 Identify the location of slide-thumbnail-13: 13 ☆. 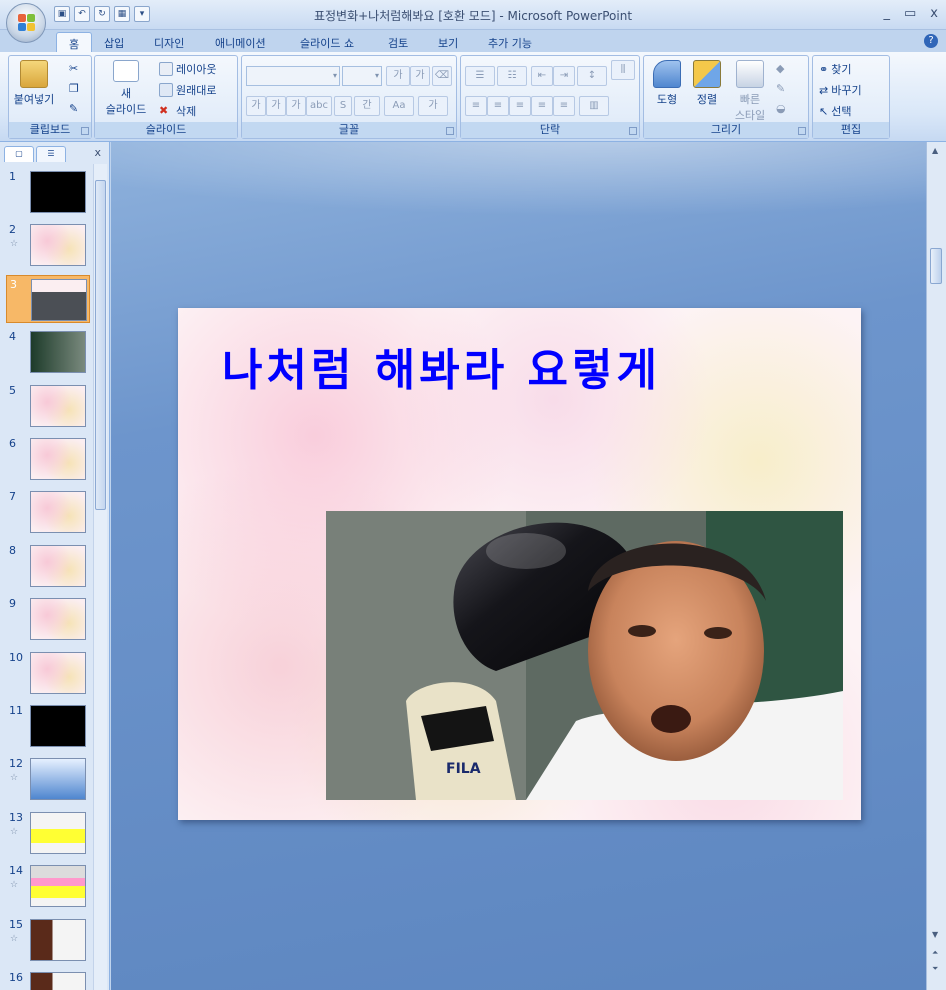
(48, 833).